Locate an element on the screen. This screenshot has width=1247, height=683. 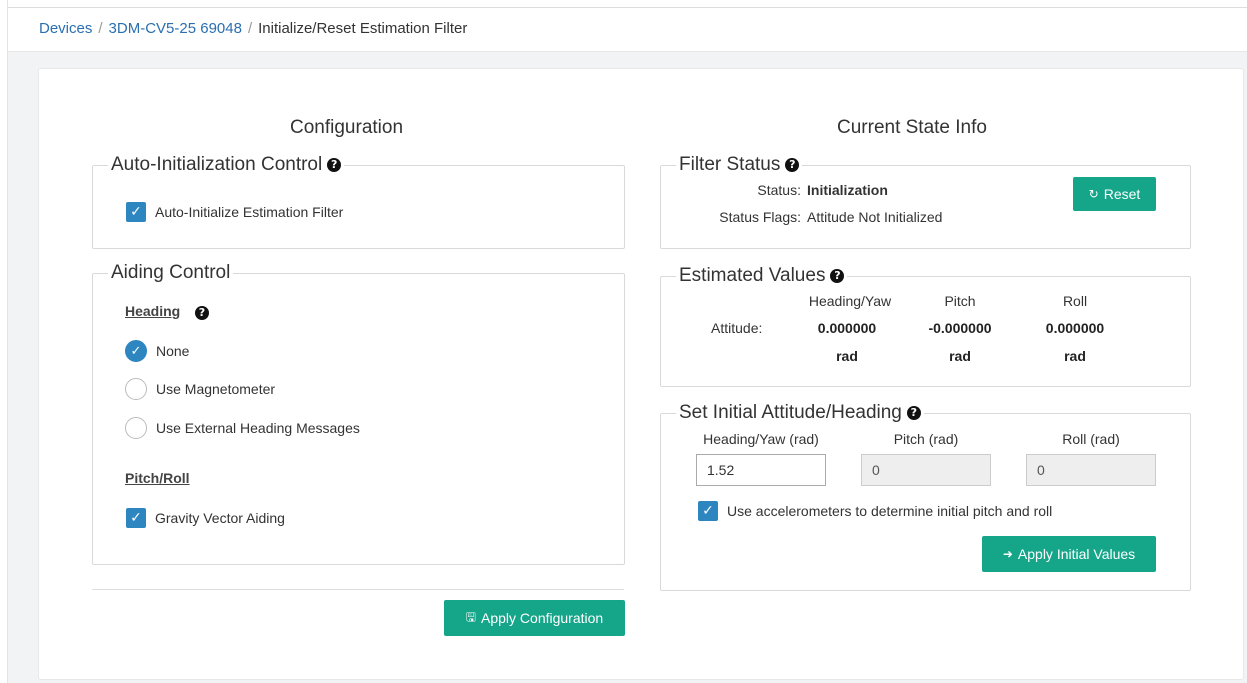
status-row: Status: Initialization is located at coordinates (774, 190).